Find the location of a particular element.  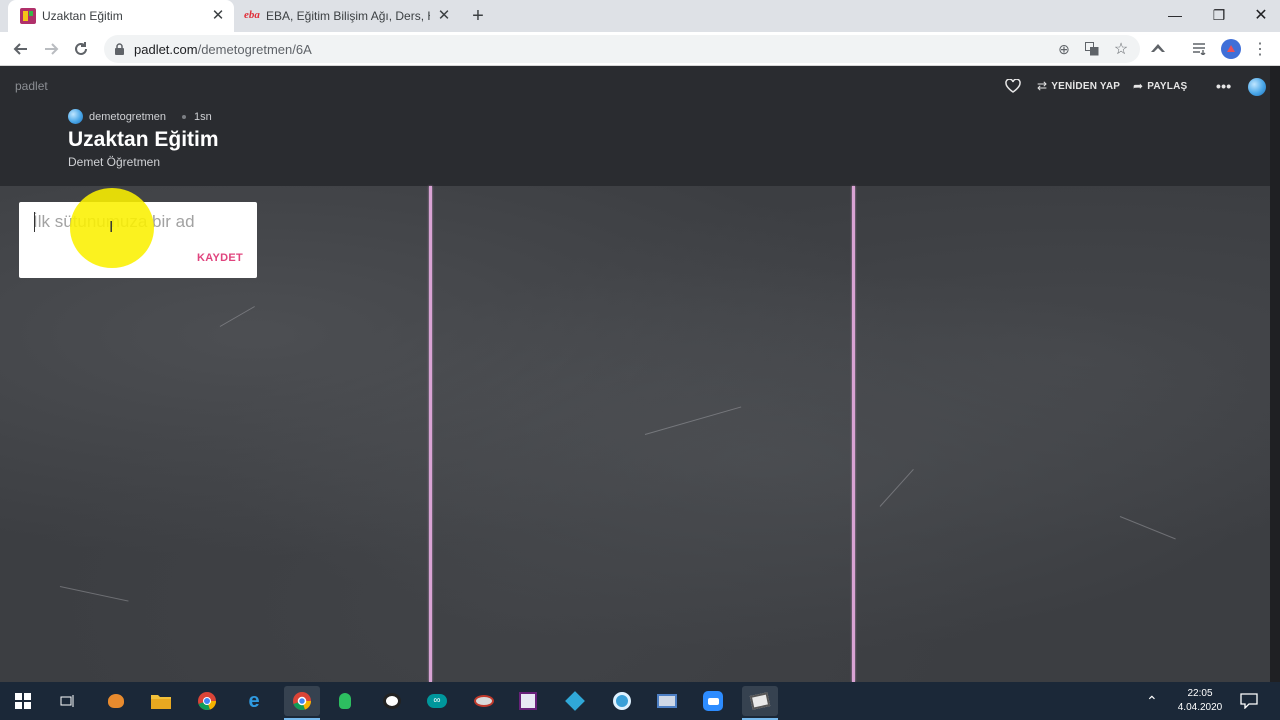

author-avatar is located at coordinates (75, 116).